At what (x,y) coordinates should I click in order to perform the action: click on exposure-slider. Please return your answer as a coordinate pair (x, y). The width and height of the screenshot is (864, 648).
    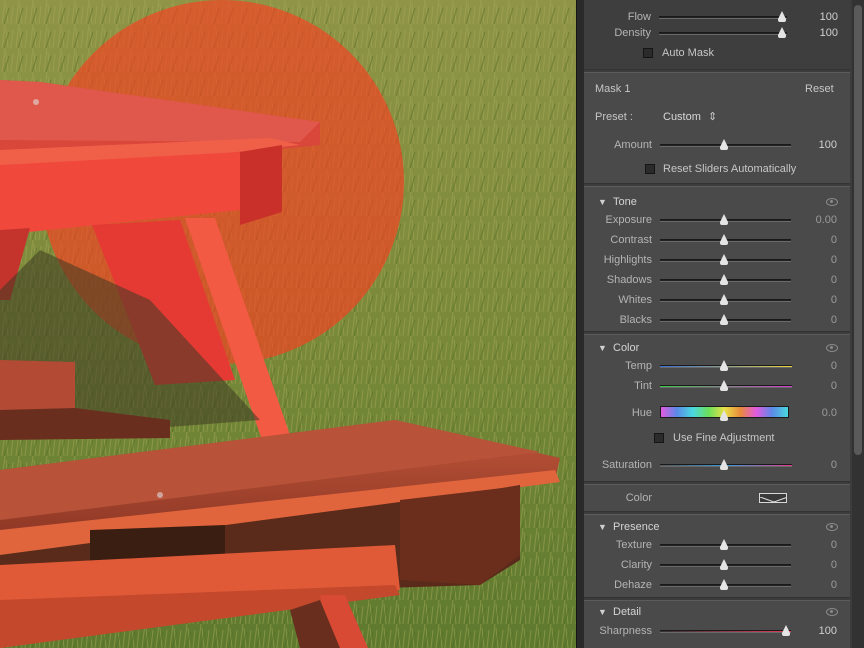
    Looking at the image, I should click on (725, 219).